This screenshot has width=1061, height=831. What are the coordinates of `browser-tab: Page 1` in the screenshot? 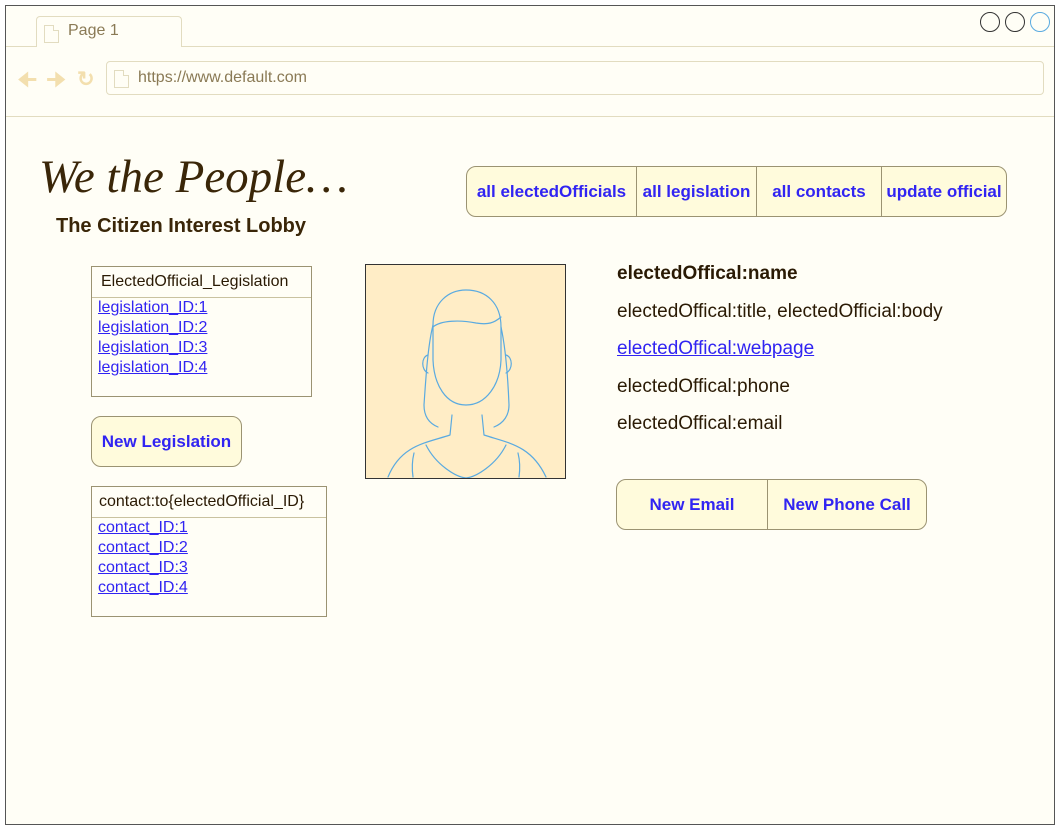 It's located at (109, 31).